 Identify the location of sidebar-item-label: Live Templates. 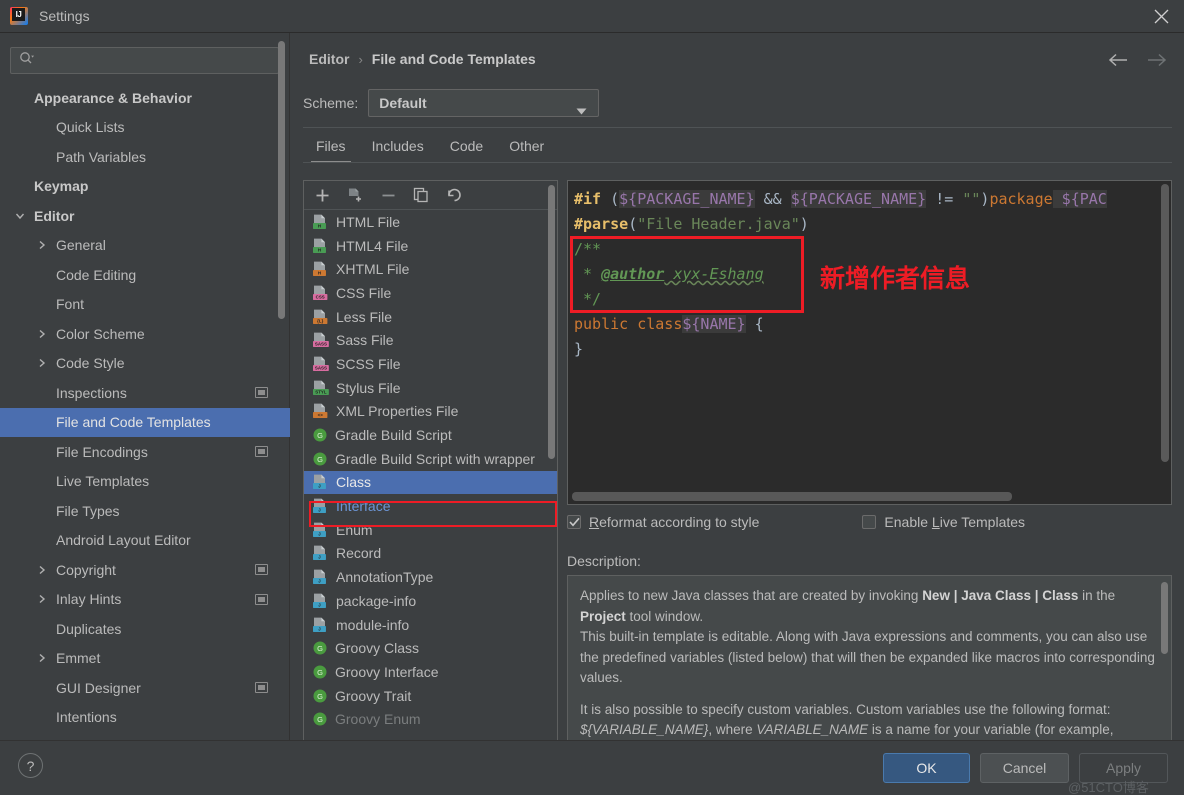
(103, 481).